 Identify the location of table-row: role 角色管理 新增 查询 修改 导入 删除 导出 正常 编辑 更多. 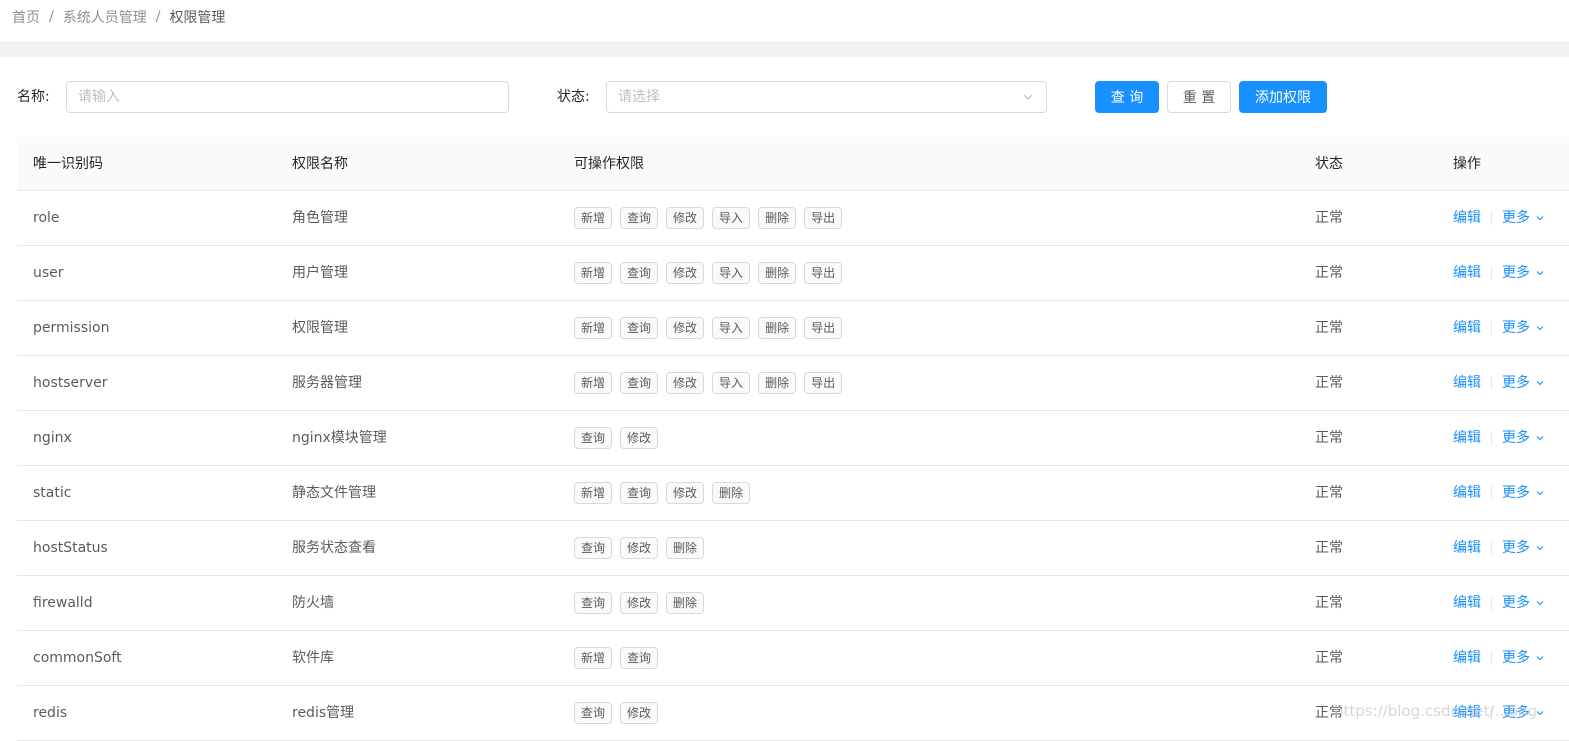
(793, 218).